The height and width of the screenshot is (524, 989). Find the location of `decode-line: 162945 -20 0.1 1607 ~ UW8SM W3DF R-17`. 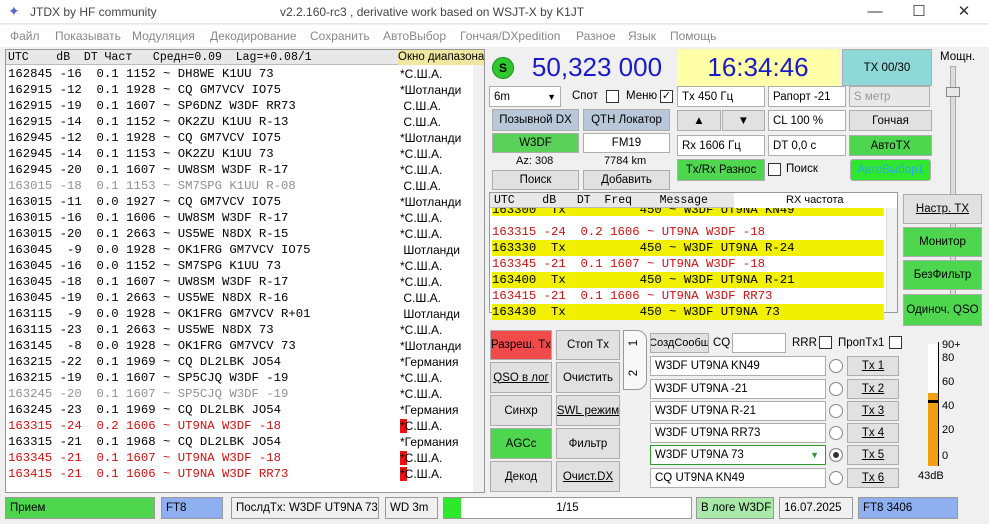

decode-line: 162945 -20 0.1 1607 ~ UW8SM W3DF R-17 is located at coordinates (148, 170).